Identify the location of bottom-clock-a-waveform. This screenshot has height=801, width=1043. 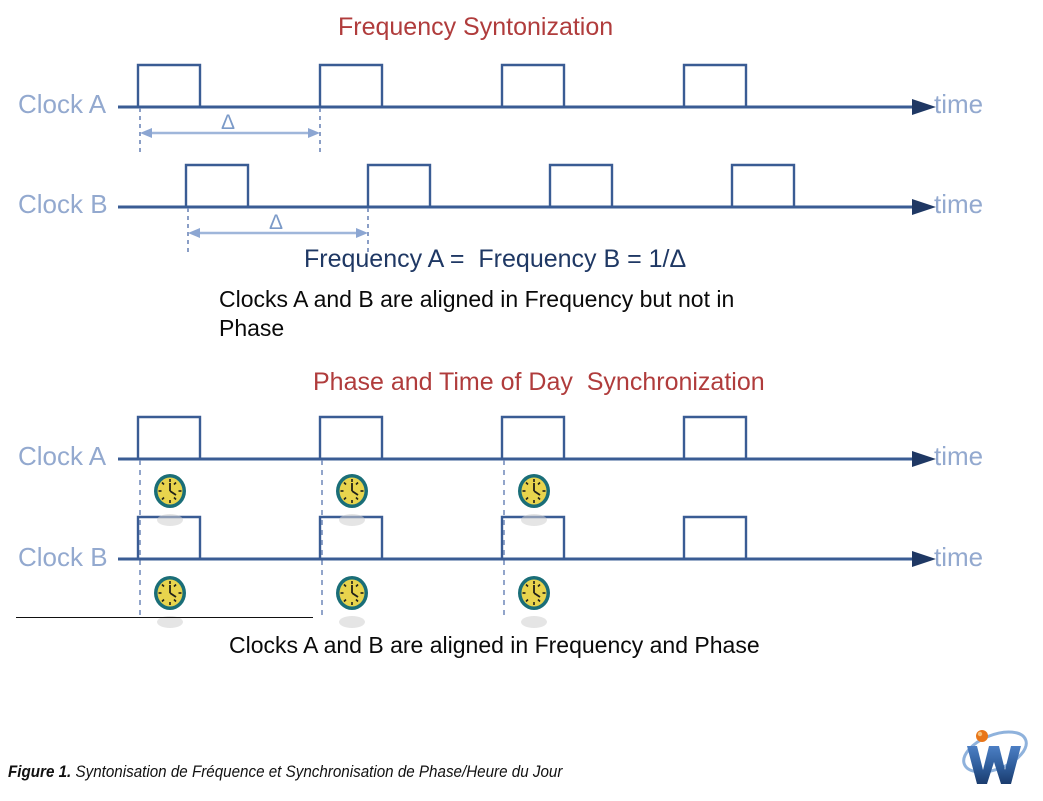
(527, 441).